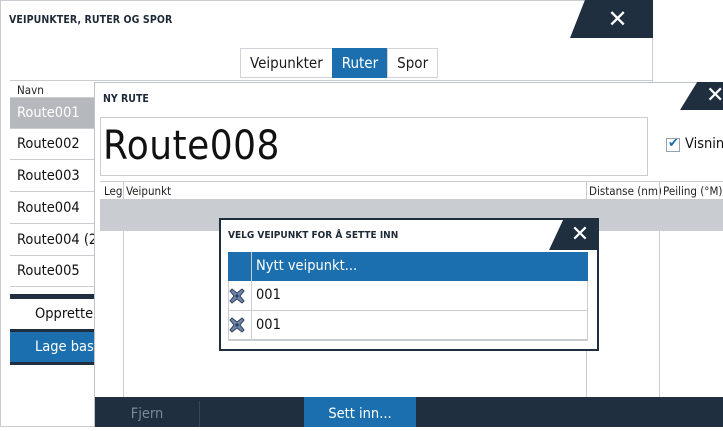 The height and width of the screenshot is (431, 723). Describe the element at coordinates (313, 235) in the screenshot. I see `dialog-title: VELG VEIPUNKT FOR Å SETTE INN` at that location.